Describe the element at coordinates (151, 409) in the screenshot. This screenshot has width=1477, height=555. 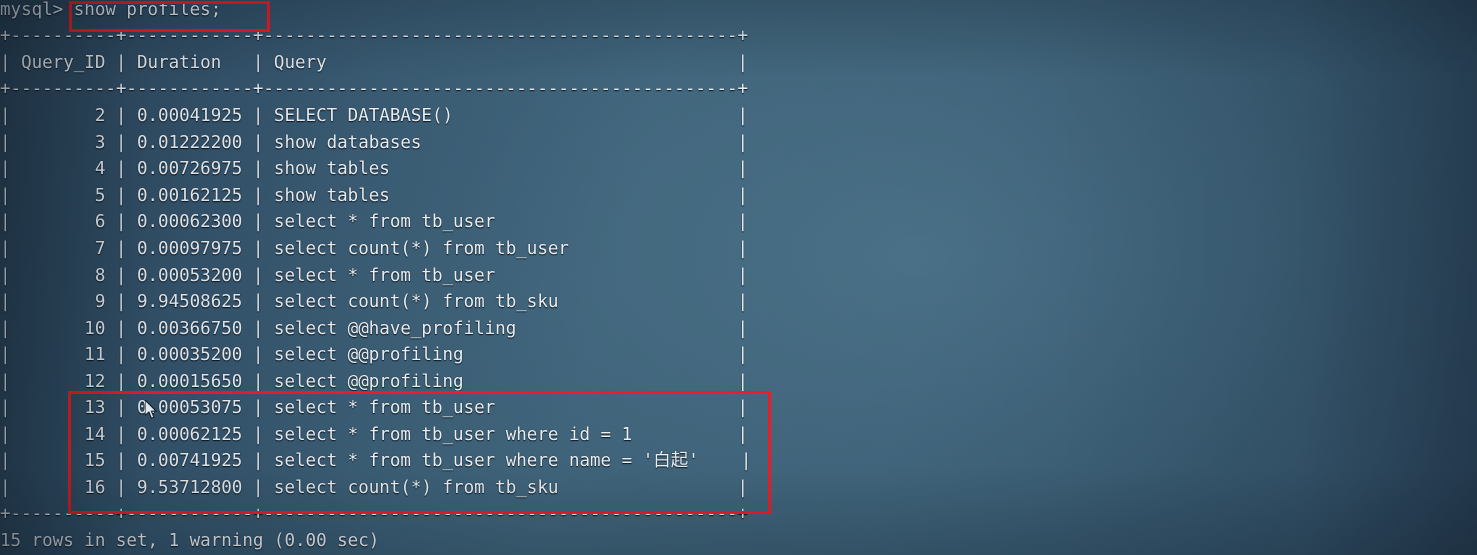
I see `mouse-pointer-icon` at that location.